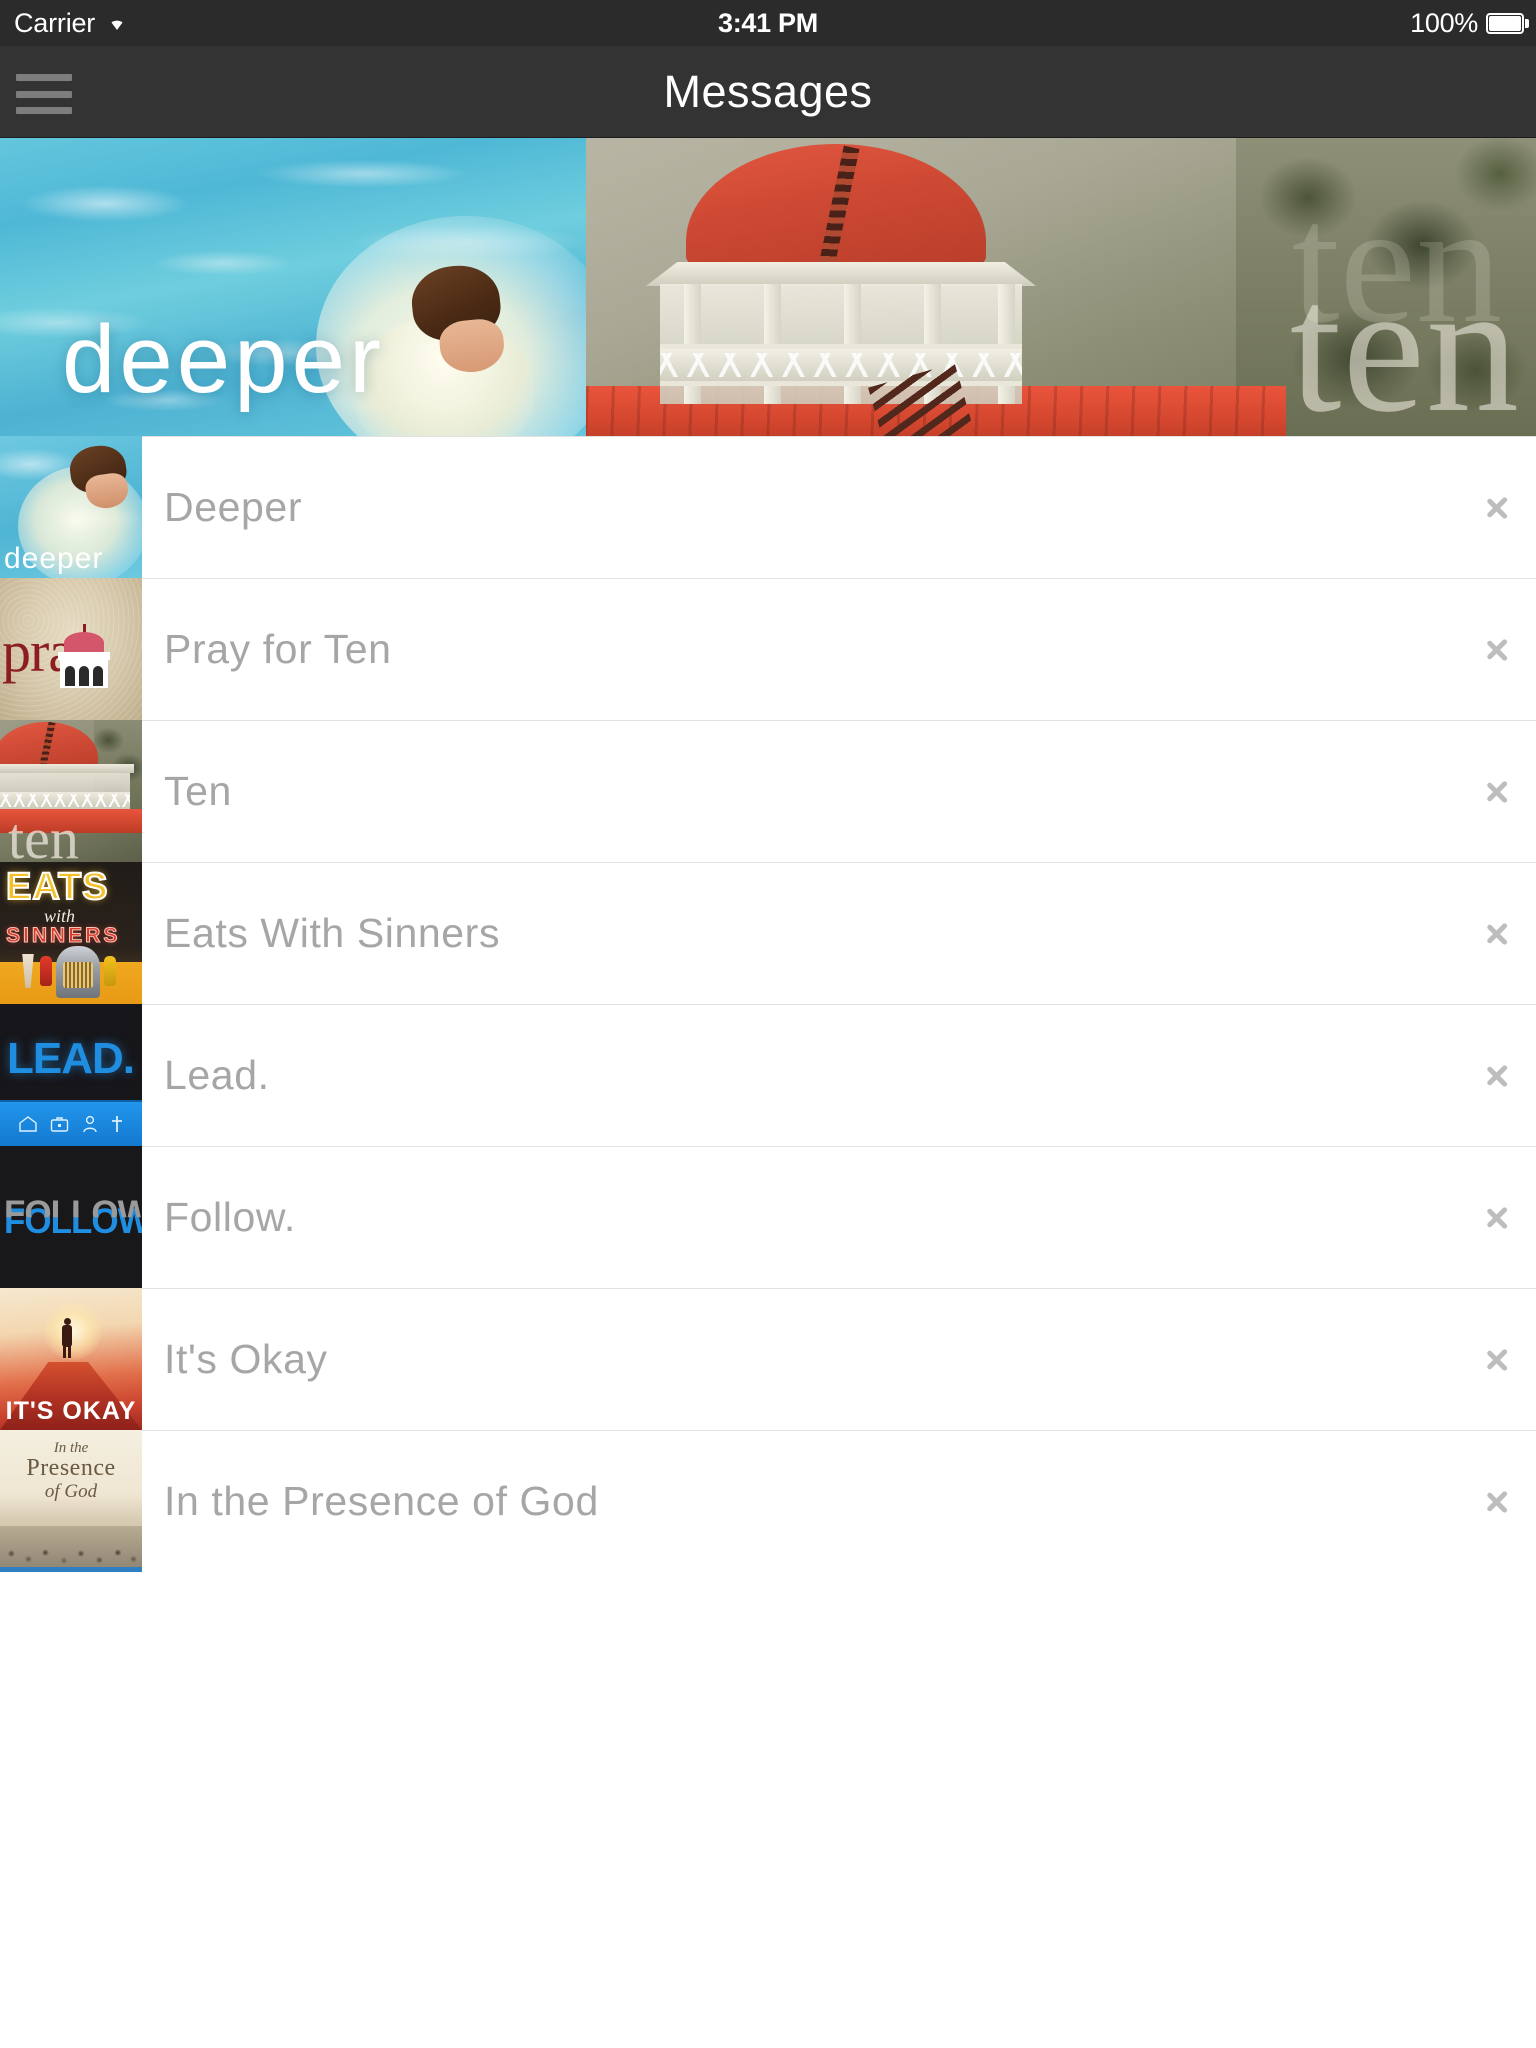 This screenshot has height=2048, width=1536. I want to click on thumbnail-in-the-presence-of-god: In the Presence of God, so click(71, 1501).